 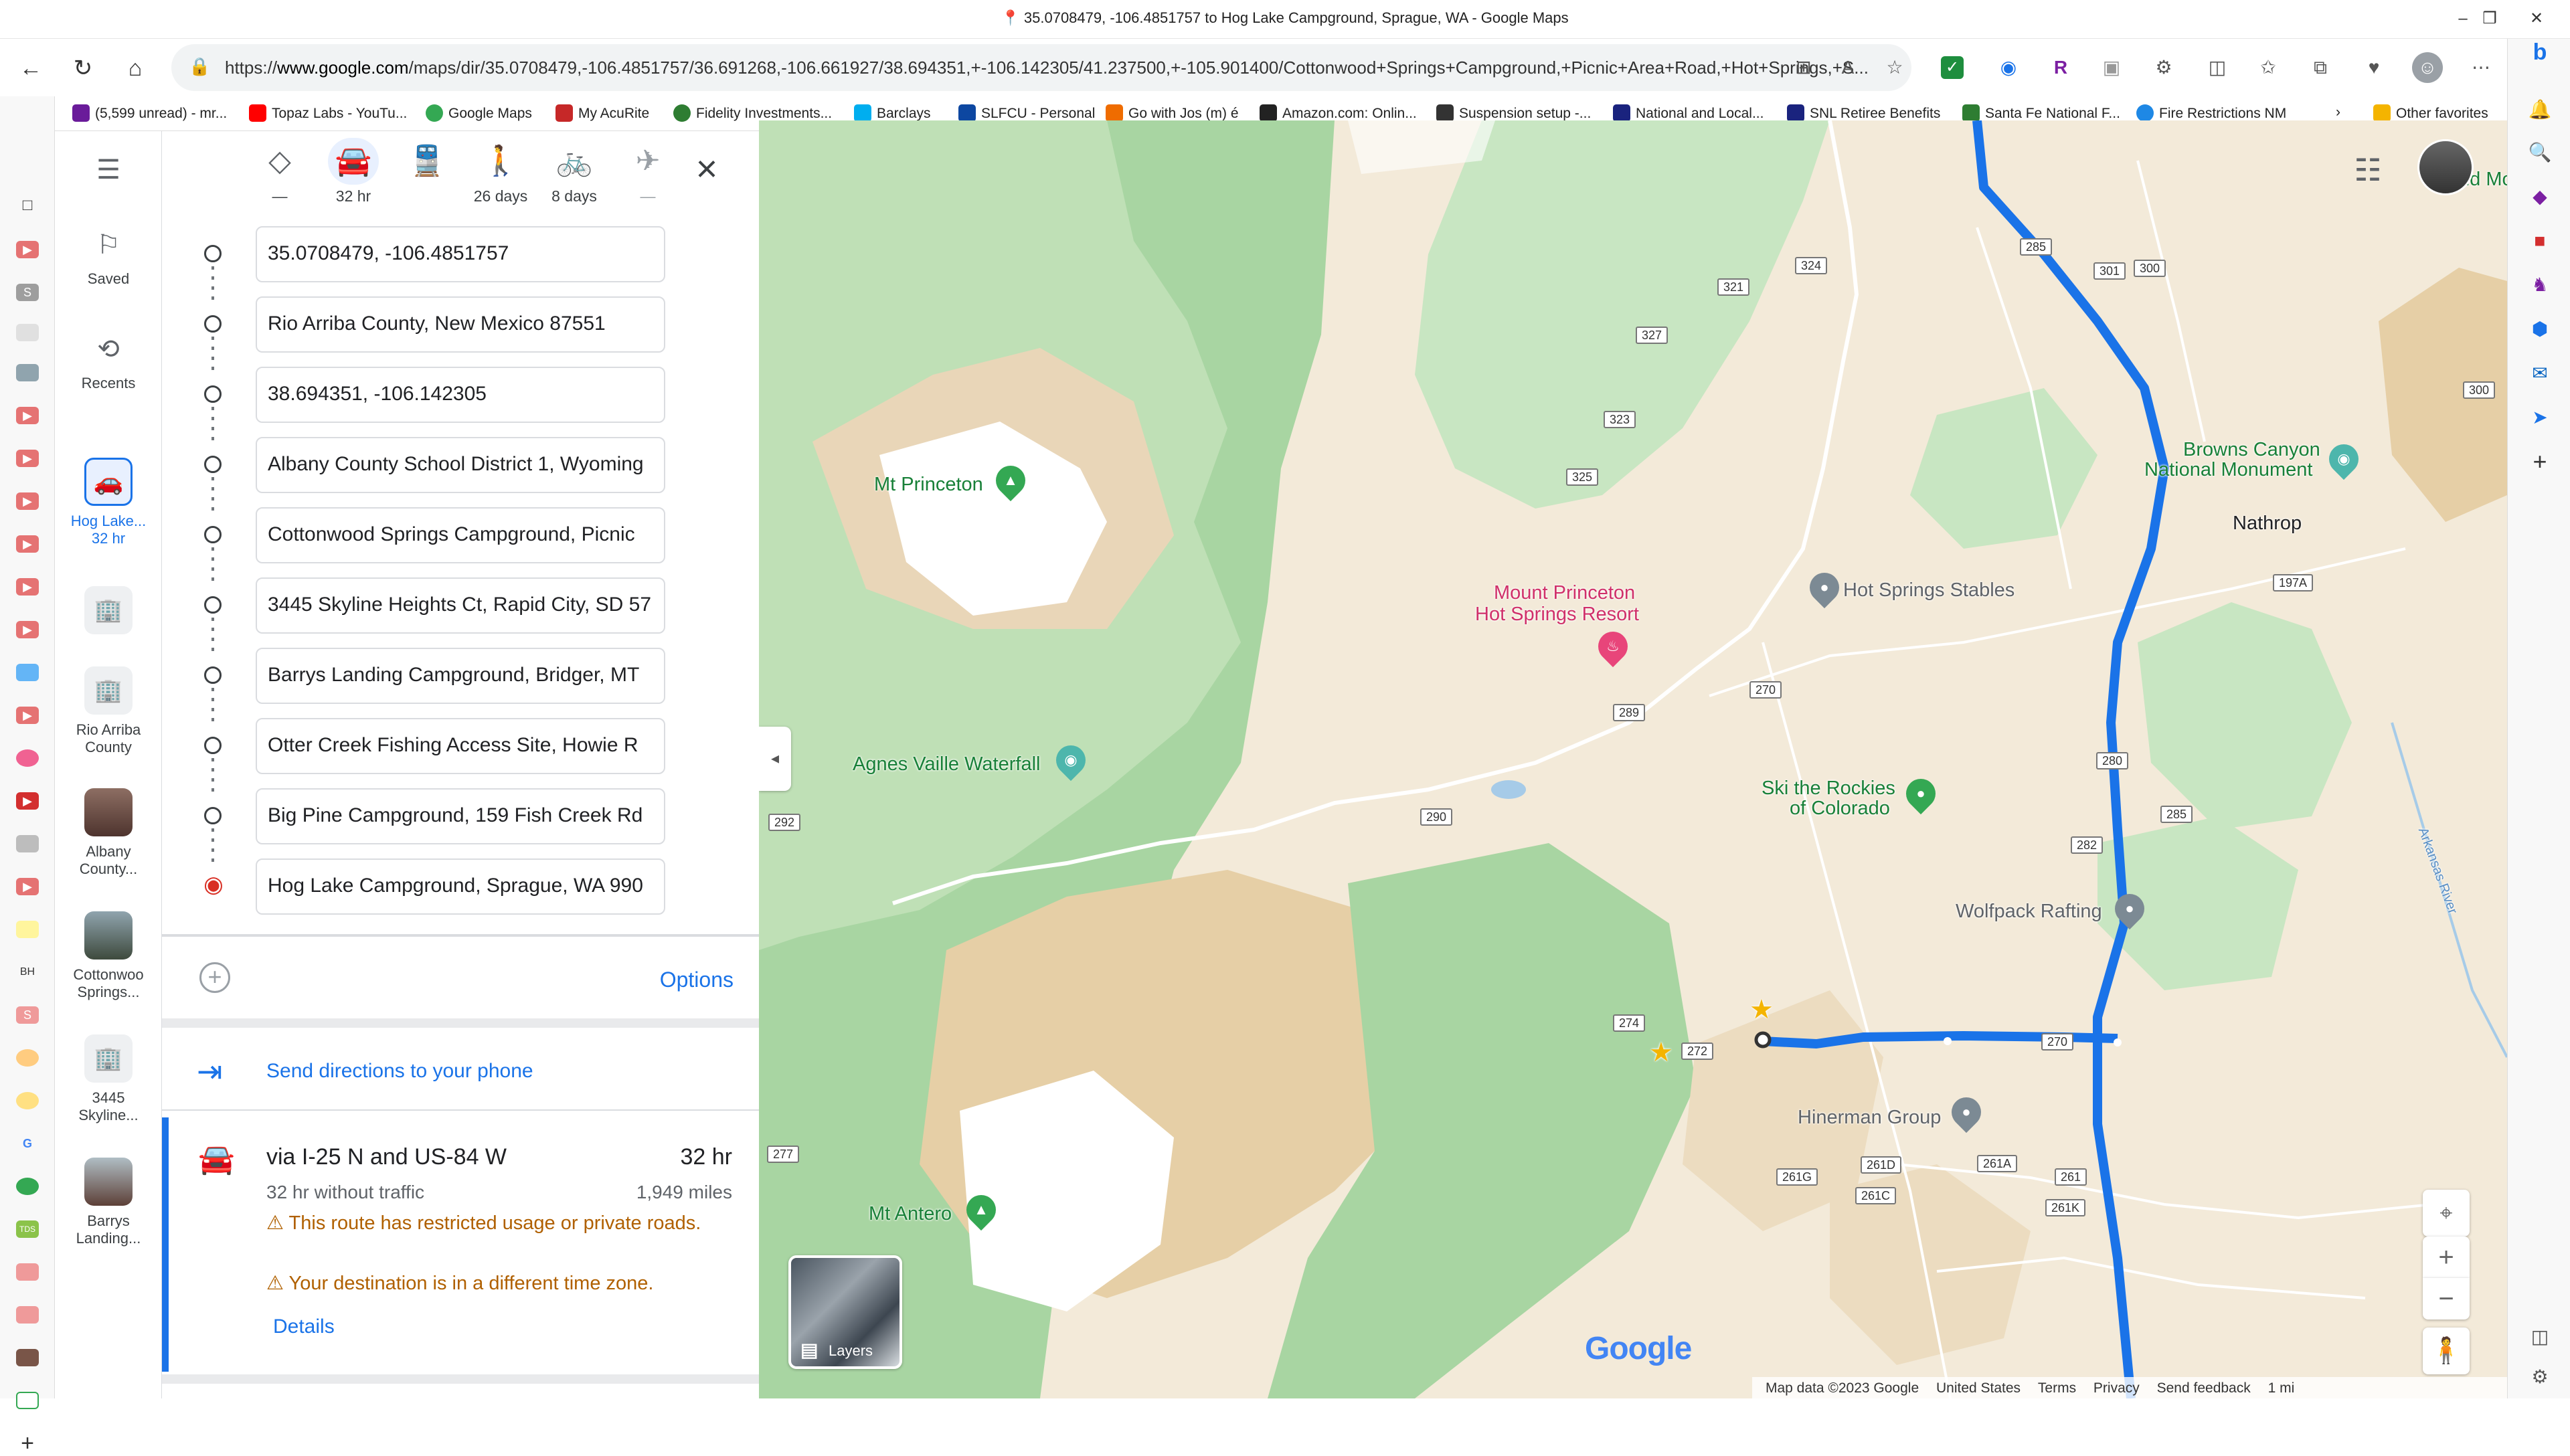 I want to click on zoom-out-button: −, so click(x=2446, y=1299).